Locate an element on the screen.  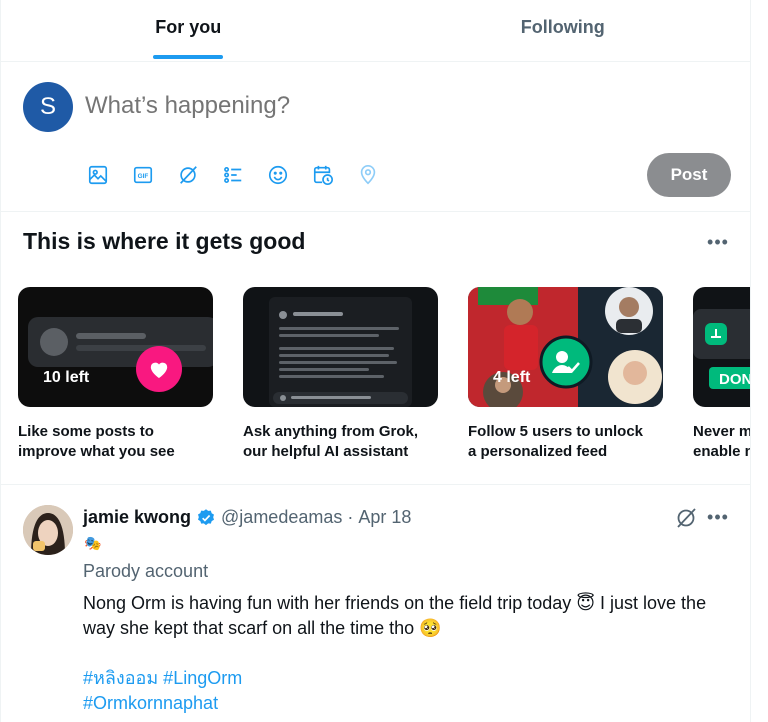
section-title: This is where it gets good is located at coordinates (164, 241).